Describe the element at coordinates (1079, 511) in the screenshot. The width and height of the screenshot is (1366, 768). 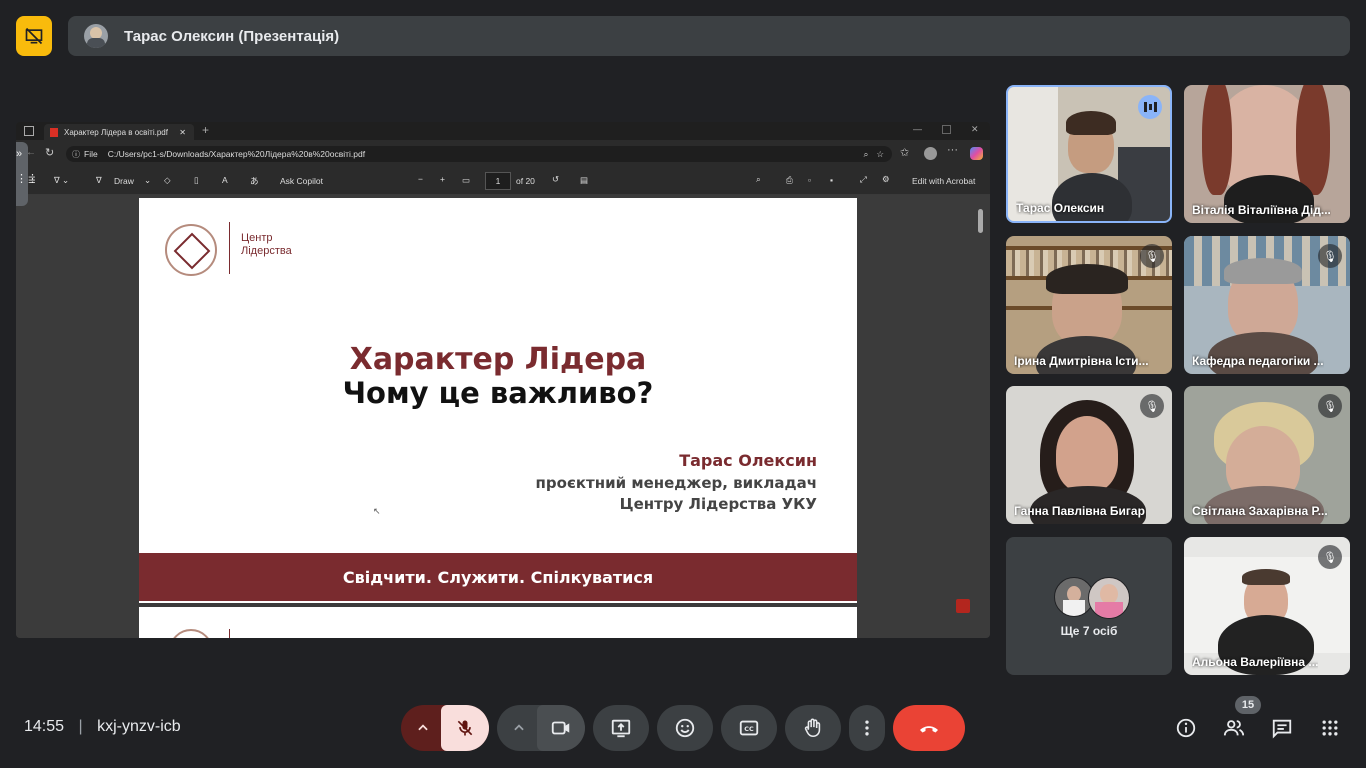
I see `participant-name: Ганна Павлівна Бигар` at that location.